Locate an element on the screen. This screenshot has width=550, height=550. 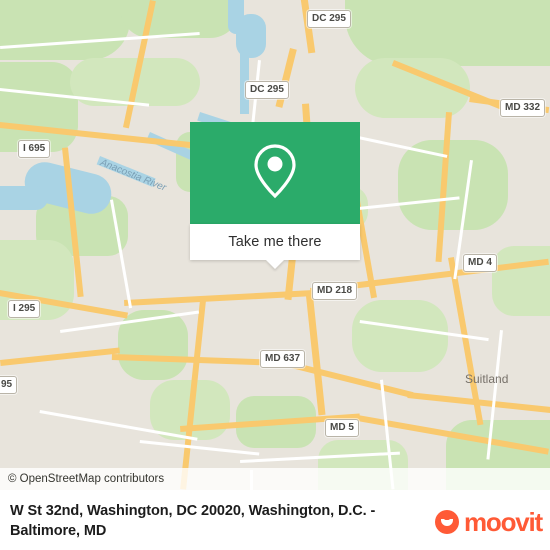
popup-header is located at coordinates (275, 173).